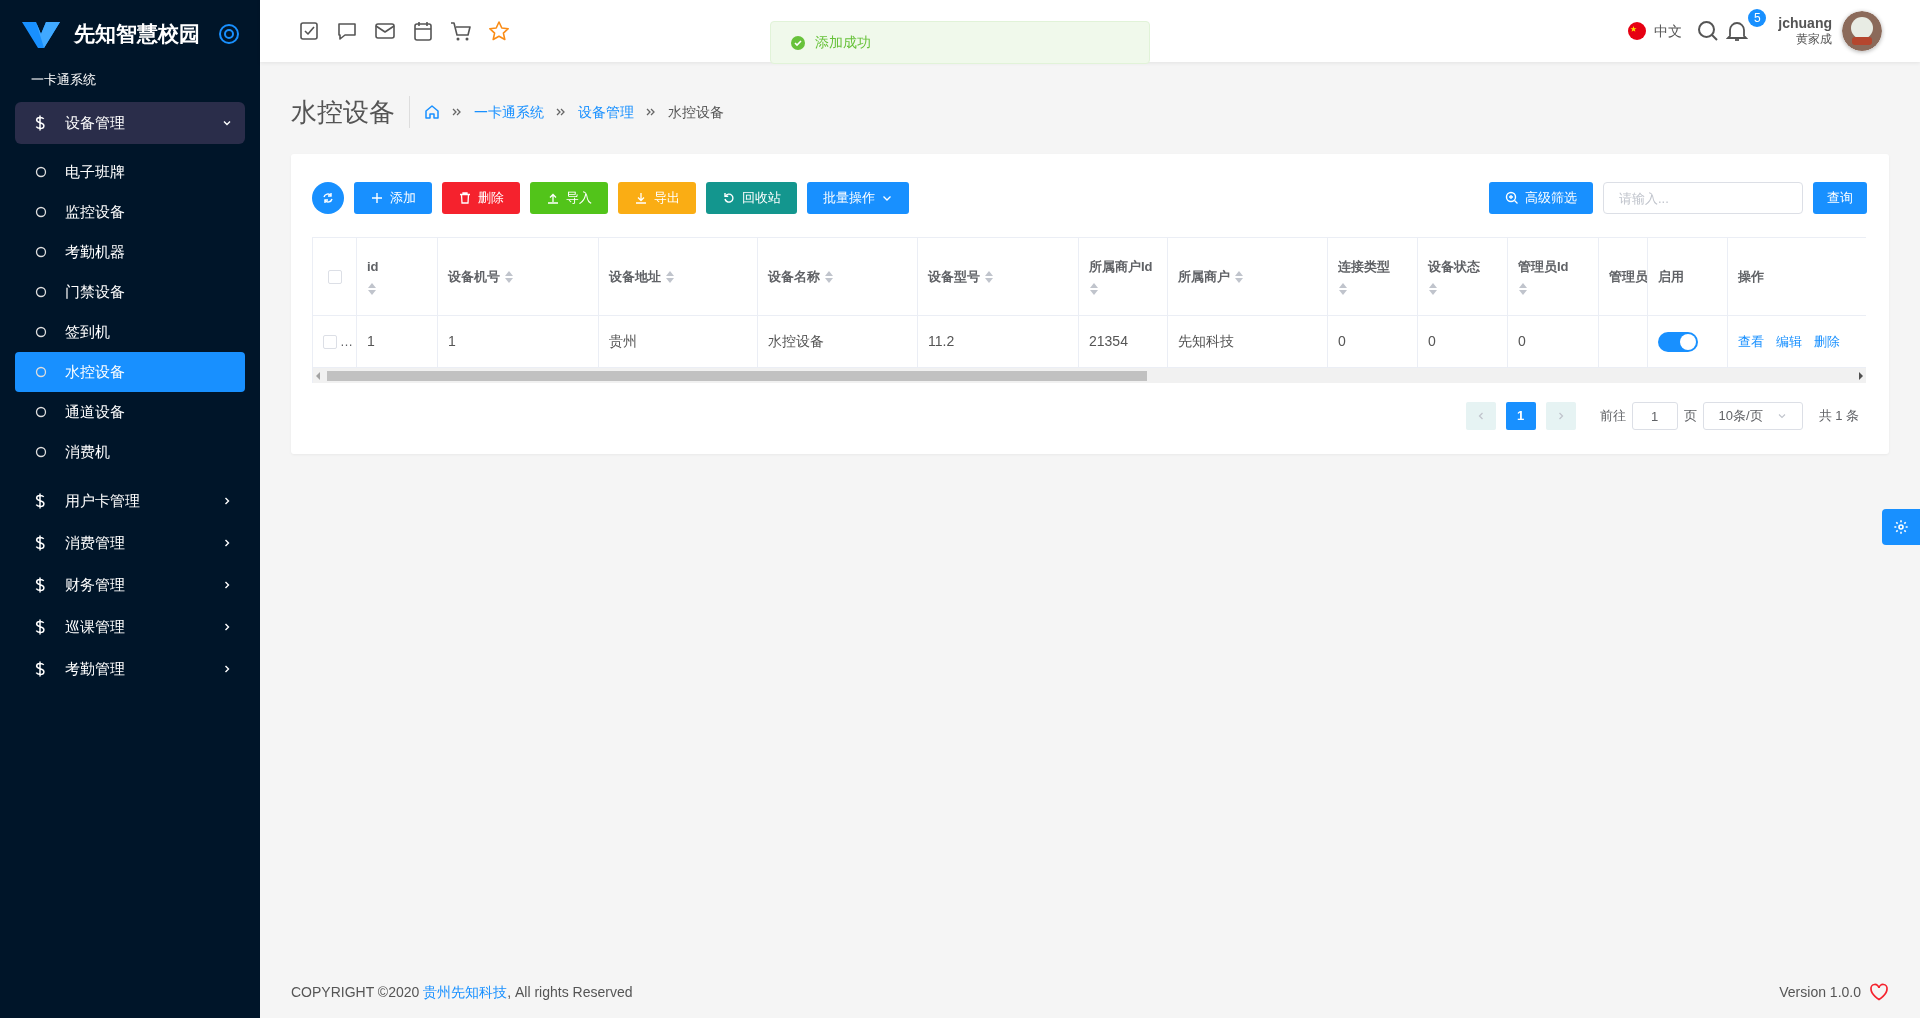  Describe the element at coordinates (130, 452) in the screenshot. I see `submenu-item: 消费机` at that location.